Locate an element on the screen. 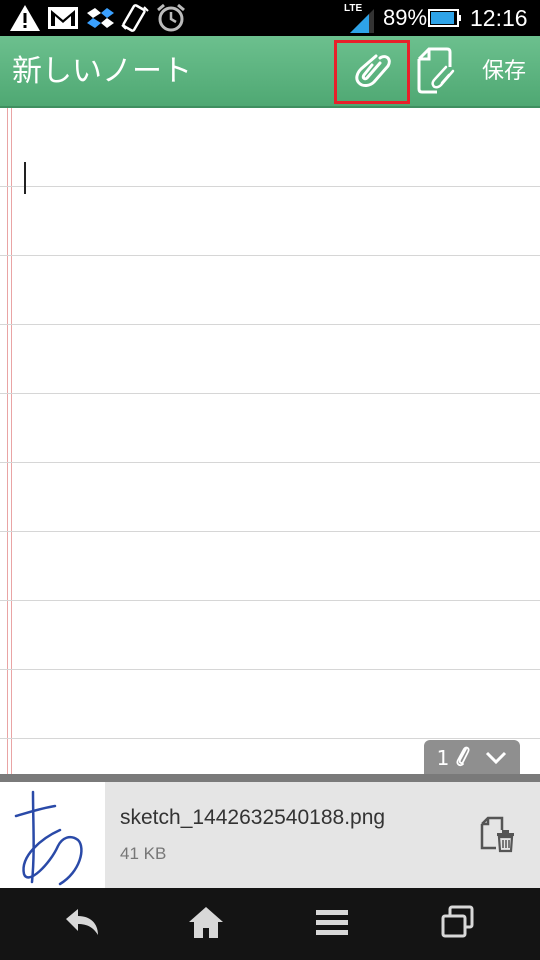  recent-apps-icon is located at coordinates (458, 924).